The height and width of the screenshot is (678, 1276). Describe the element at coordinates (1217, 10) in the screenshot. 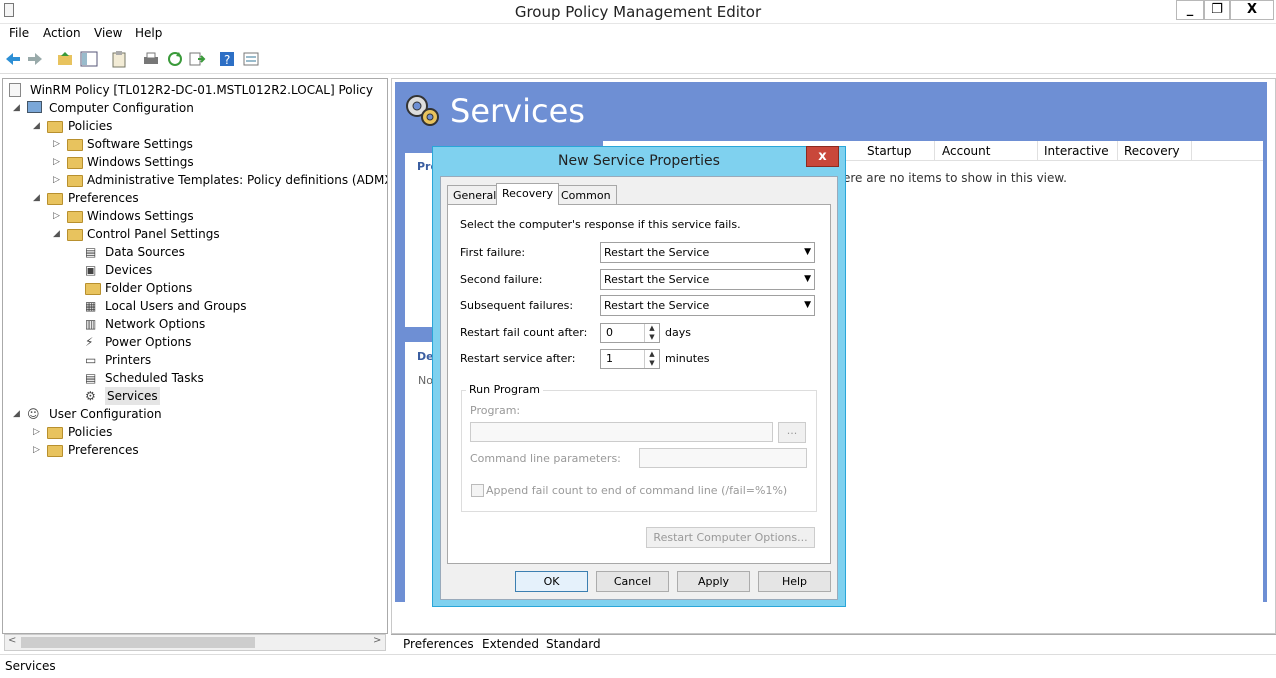

I see `restore-button: ❐` at that location.